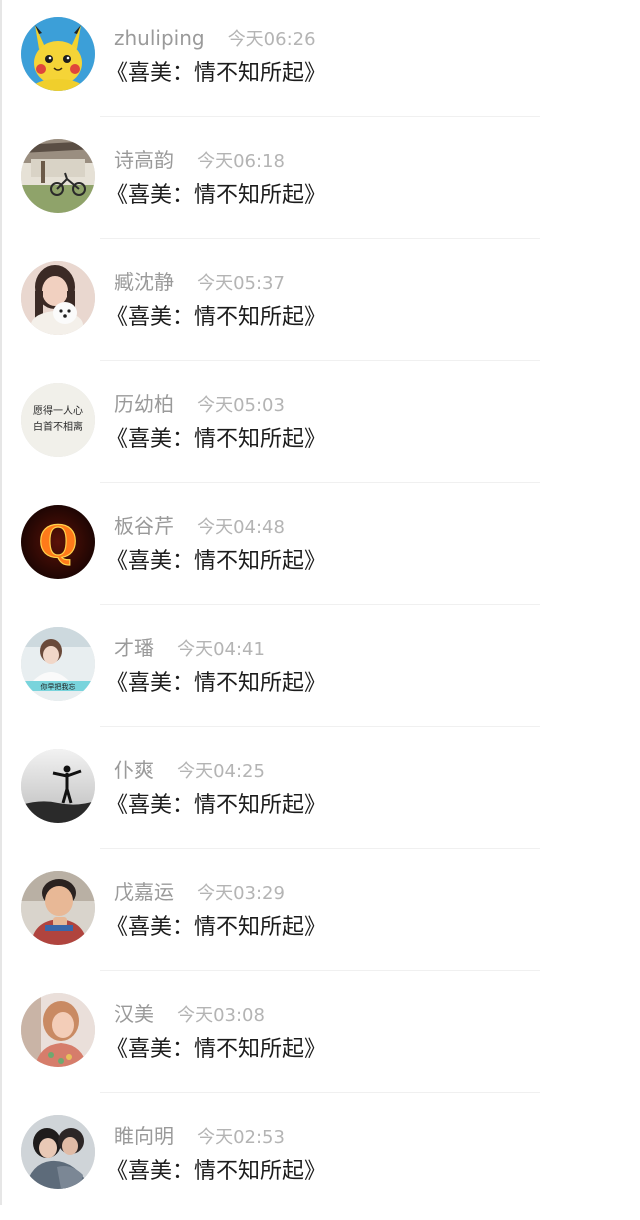  Describe the element at coordinates (58, 426) in the screenshot. I see `avatar-text-line-2: 白首不相离` at that location.